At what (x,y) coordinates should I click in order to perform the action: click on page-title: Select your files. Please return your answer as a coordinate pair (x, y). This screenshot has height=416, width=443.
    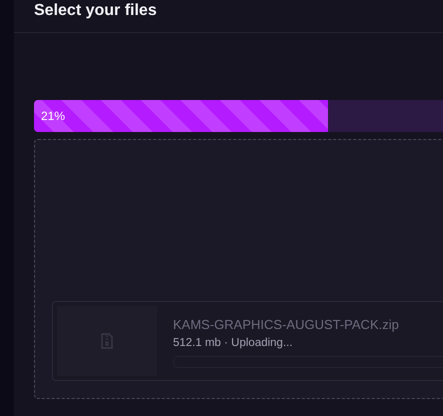
    Looking at the image, I should click on (95, 11).